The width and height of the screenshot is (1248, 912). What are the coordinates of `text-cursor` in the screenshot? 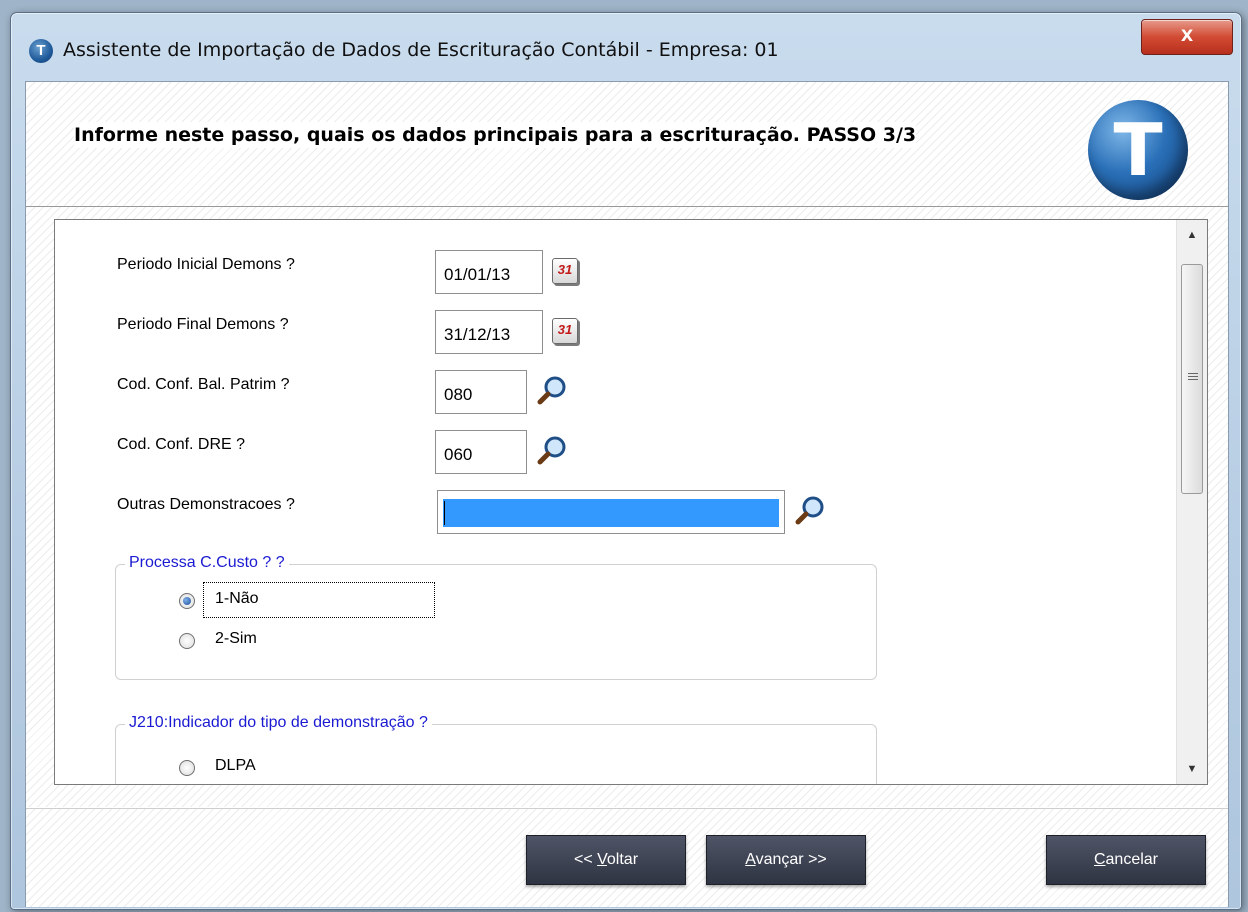 It's located at (444, 513).